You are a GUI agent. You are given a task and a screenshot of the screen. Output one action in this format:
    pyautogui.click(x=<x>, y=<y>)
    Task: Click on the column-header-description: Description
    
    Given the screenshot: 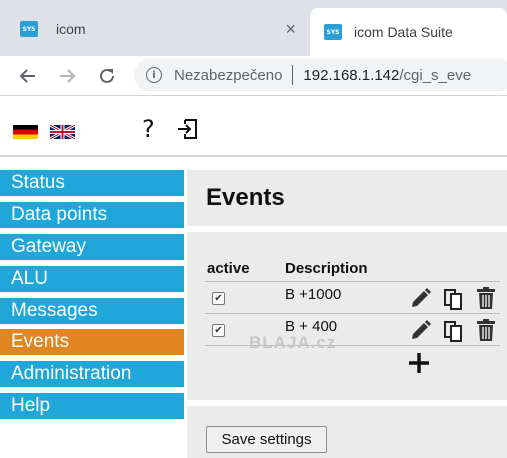 What is the action you would take?
    pyautogui.click(x=326, y=268)
    